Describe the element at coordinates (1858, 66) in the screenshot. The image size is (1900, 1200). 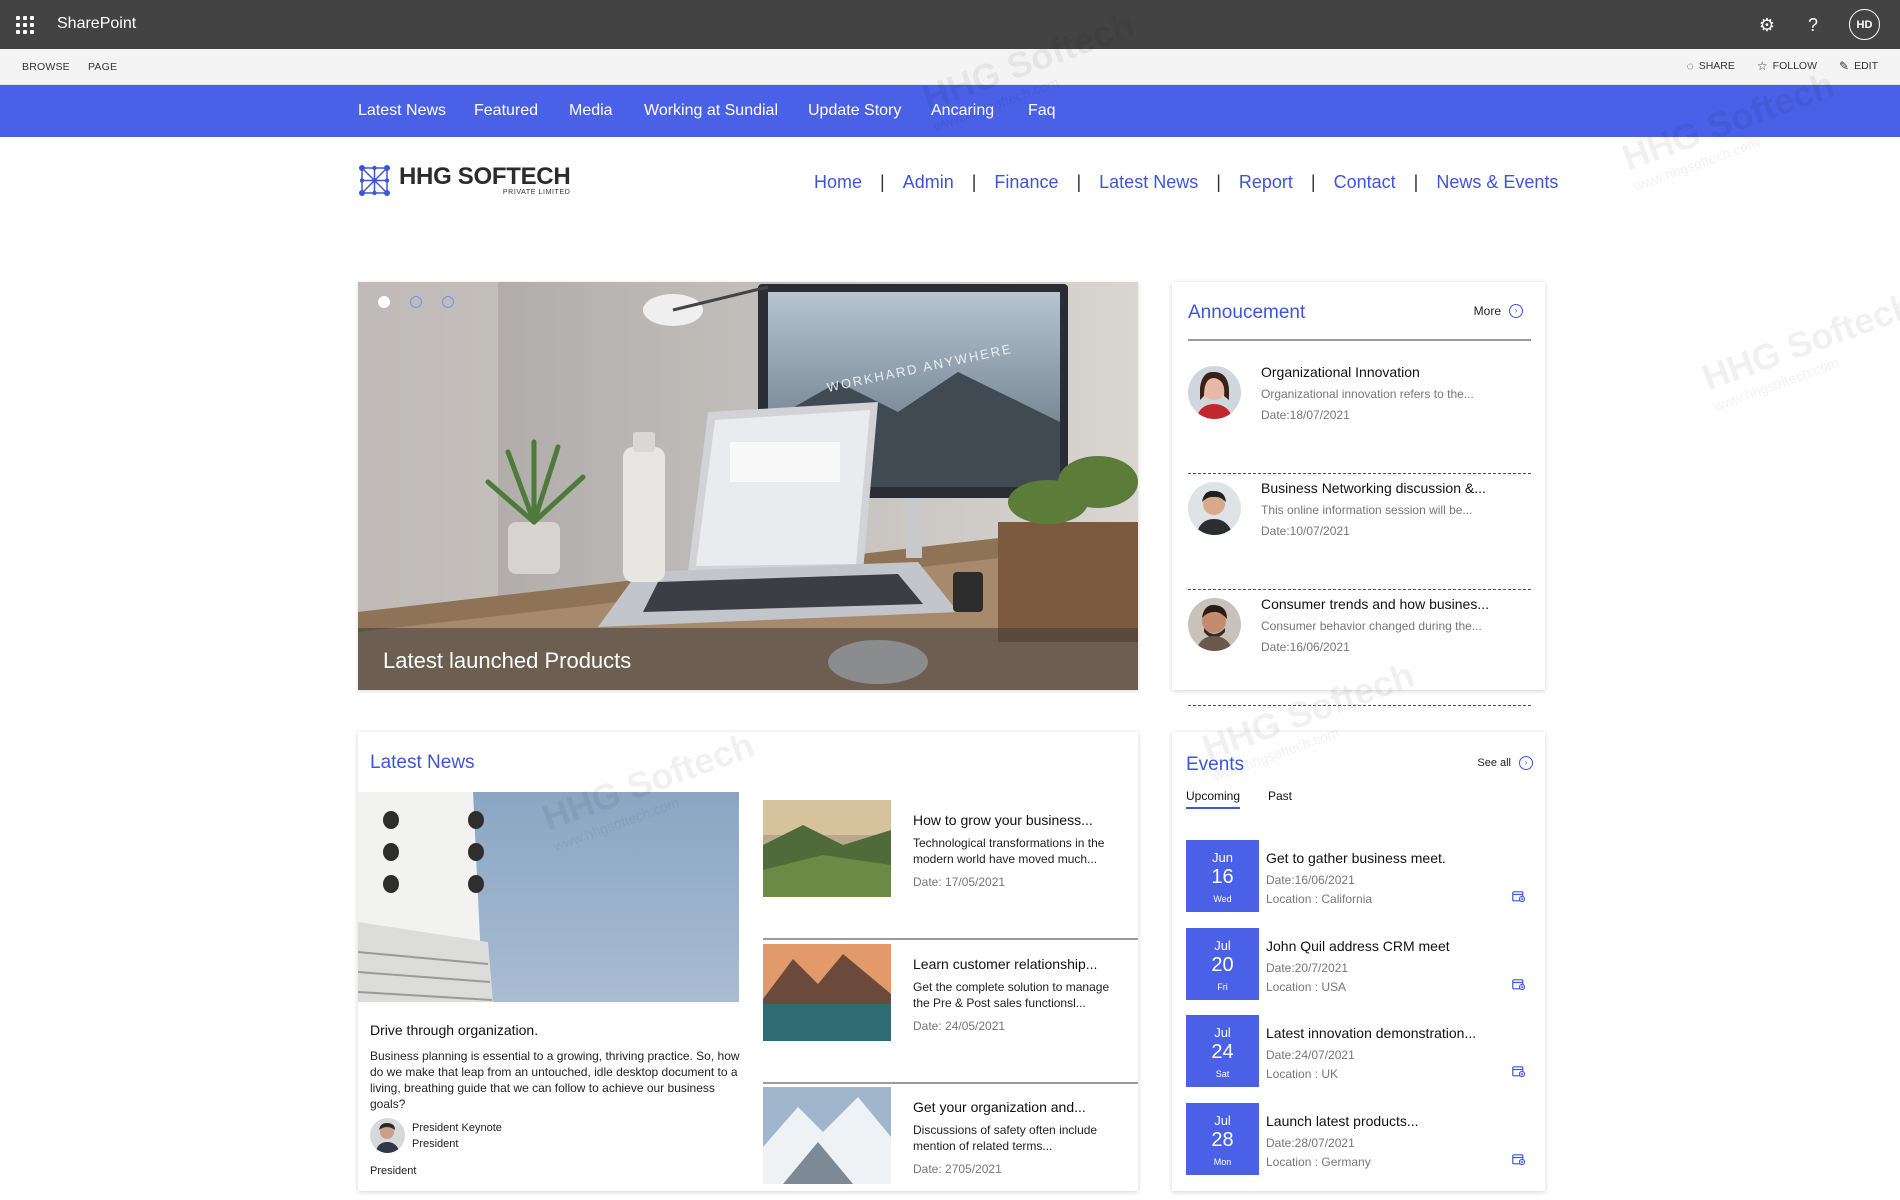
I see `edit-button: ✎ EDIT` at that location.